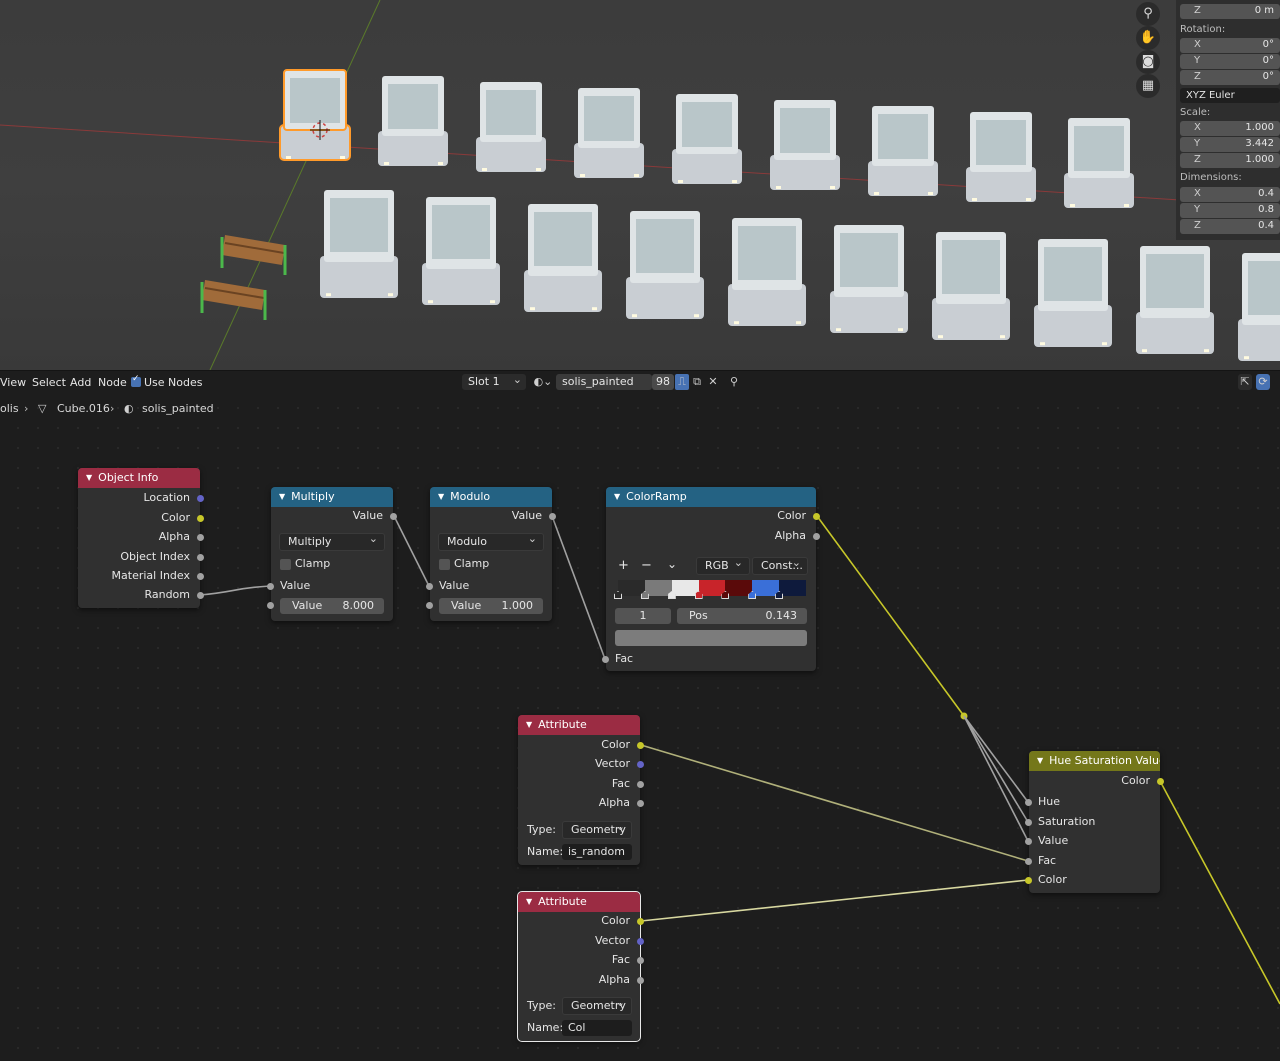 Image resolution: width=1280 pixels, height=1061 pixels. Describe the element at coordinates (83, 408) in the screenshot. I see `breadcrumb-object: Cube.016` at that location.